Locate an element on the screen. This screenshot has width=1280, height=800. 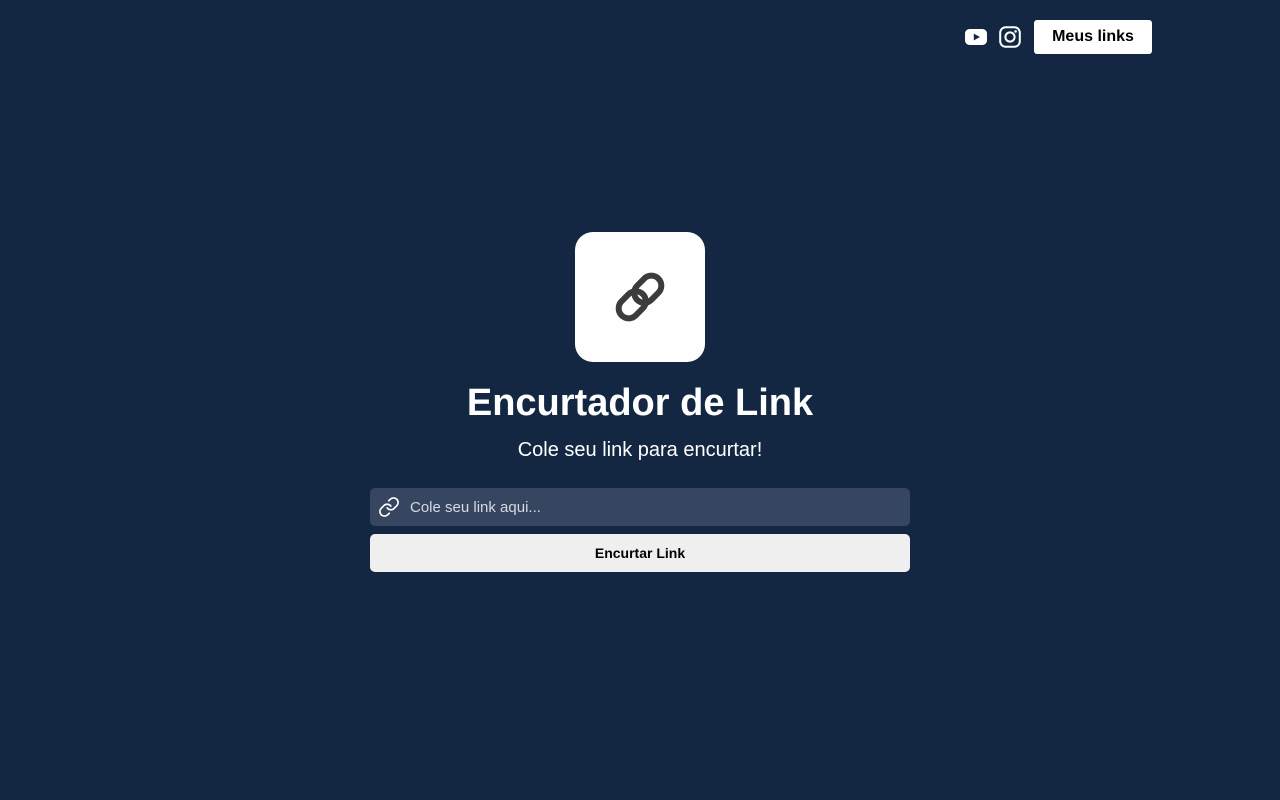
link-chain-icon is located at coordinates (640, 297).